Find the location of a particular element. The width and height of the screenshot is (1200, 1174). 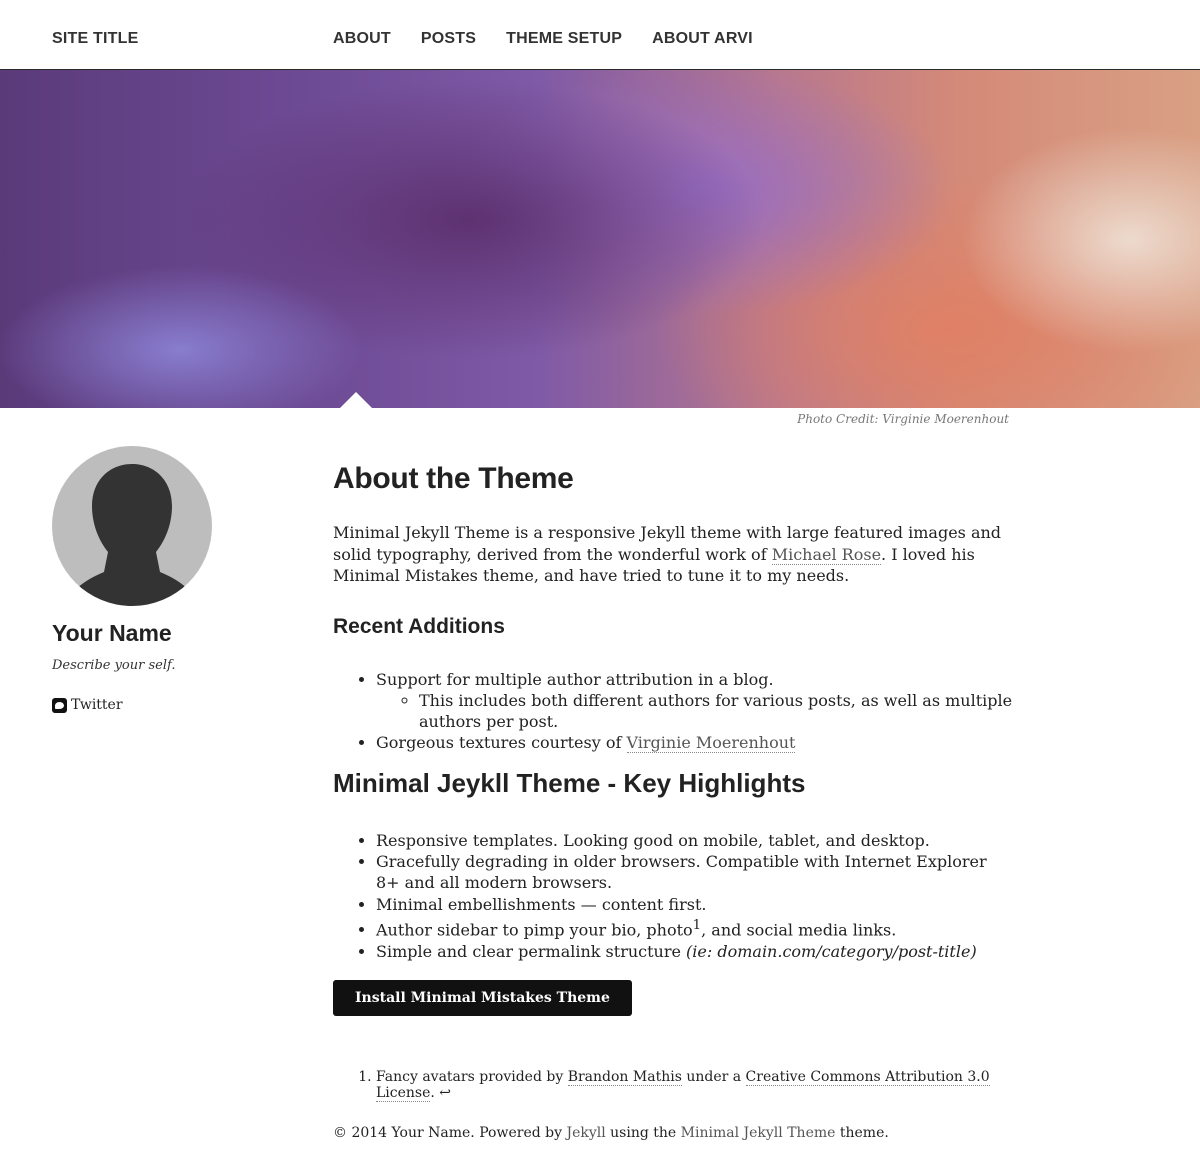

brandon-mathis-link: Brandon Mathis is located at coordinates (624, 1077).